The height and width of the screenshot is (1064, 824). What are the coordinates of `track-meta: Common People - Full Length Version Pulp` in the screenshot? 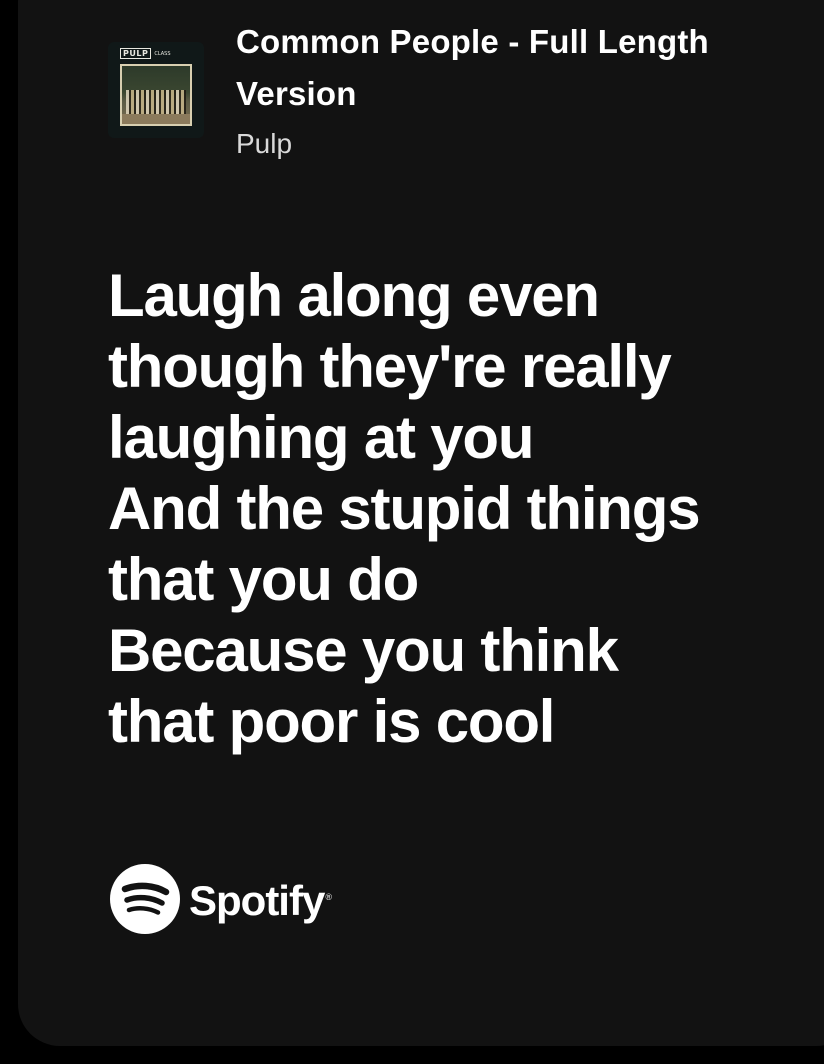 It's located at (516, 91).